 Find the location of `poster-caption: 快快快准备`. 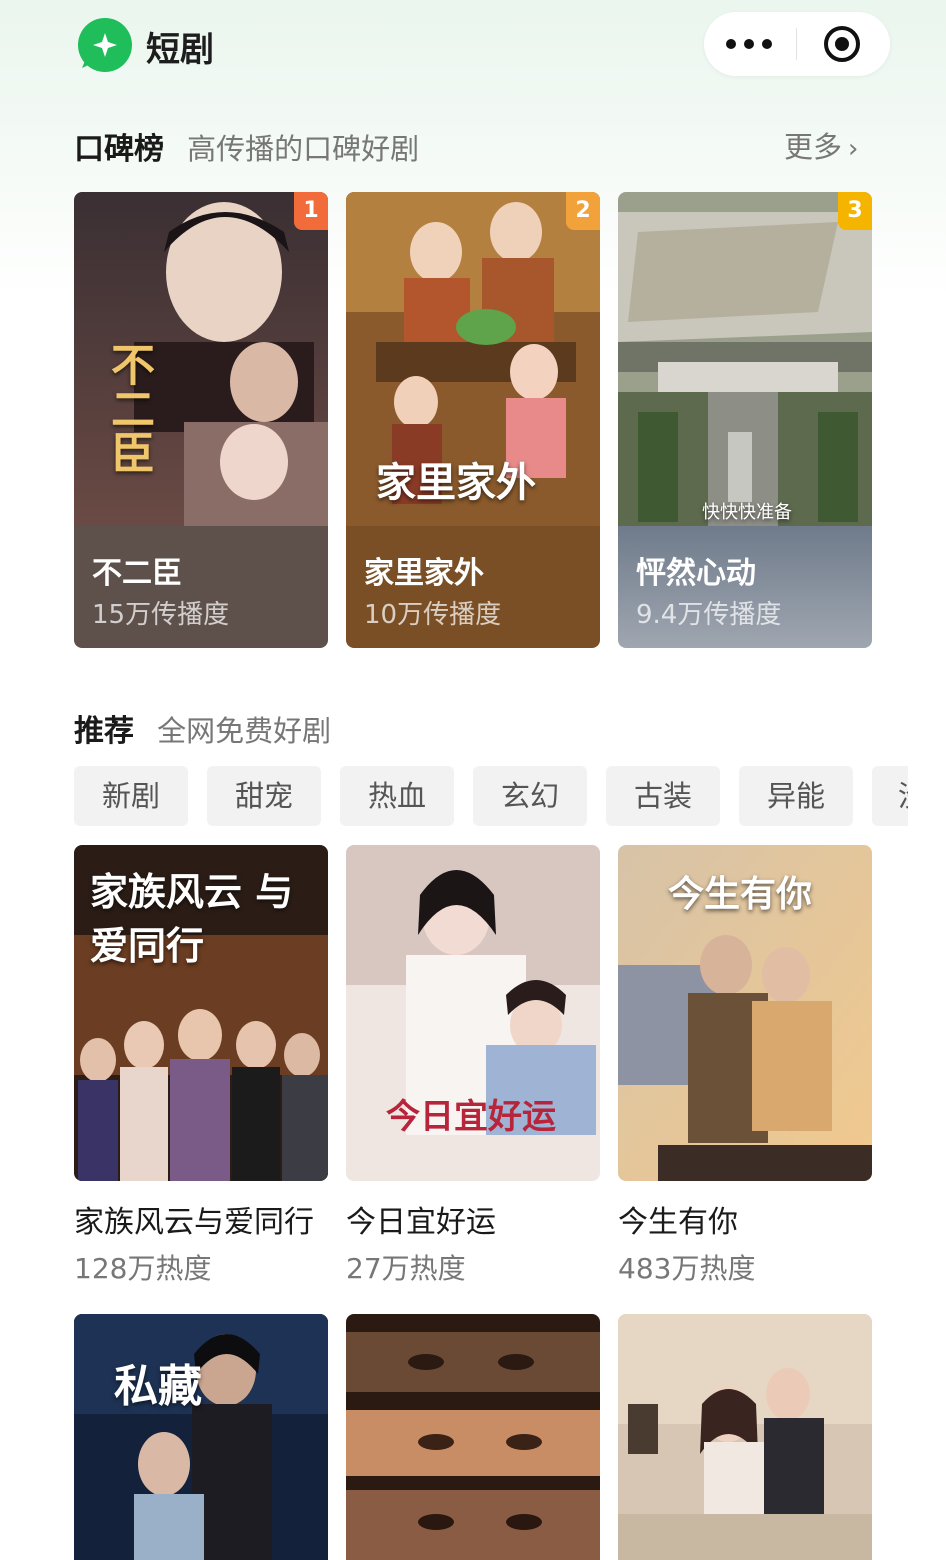

poster-caption: 快快快准备 is located at coordinates (747, 512).